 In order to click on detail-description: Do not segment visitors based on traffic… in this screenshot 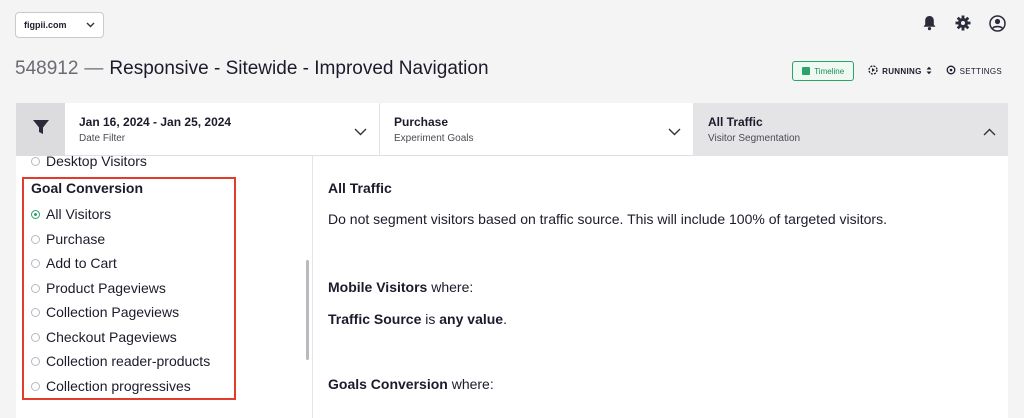, I will do `click(607, 219)`.